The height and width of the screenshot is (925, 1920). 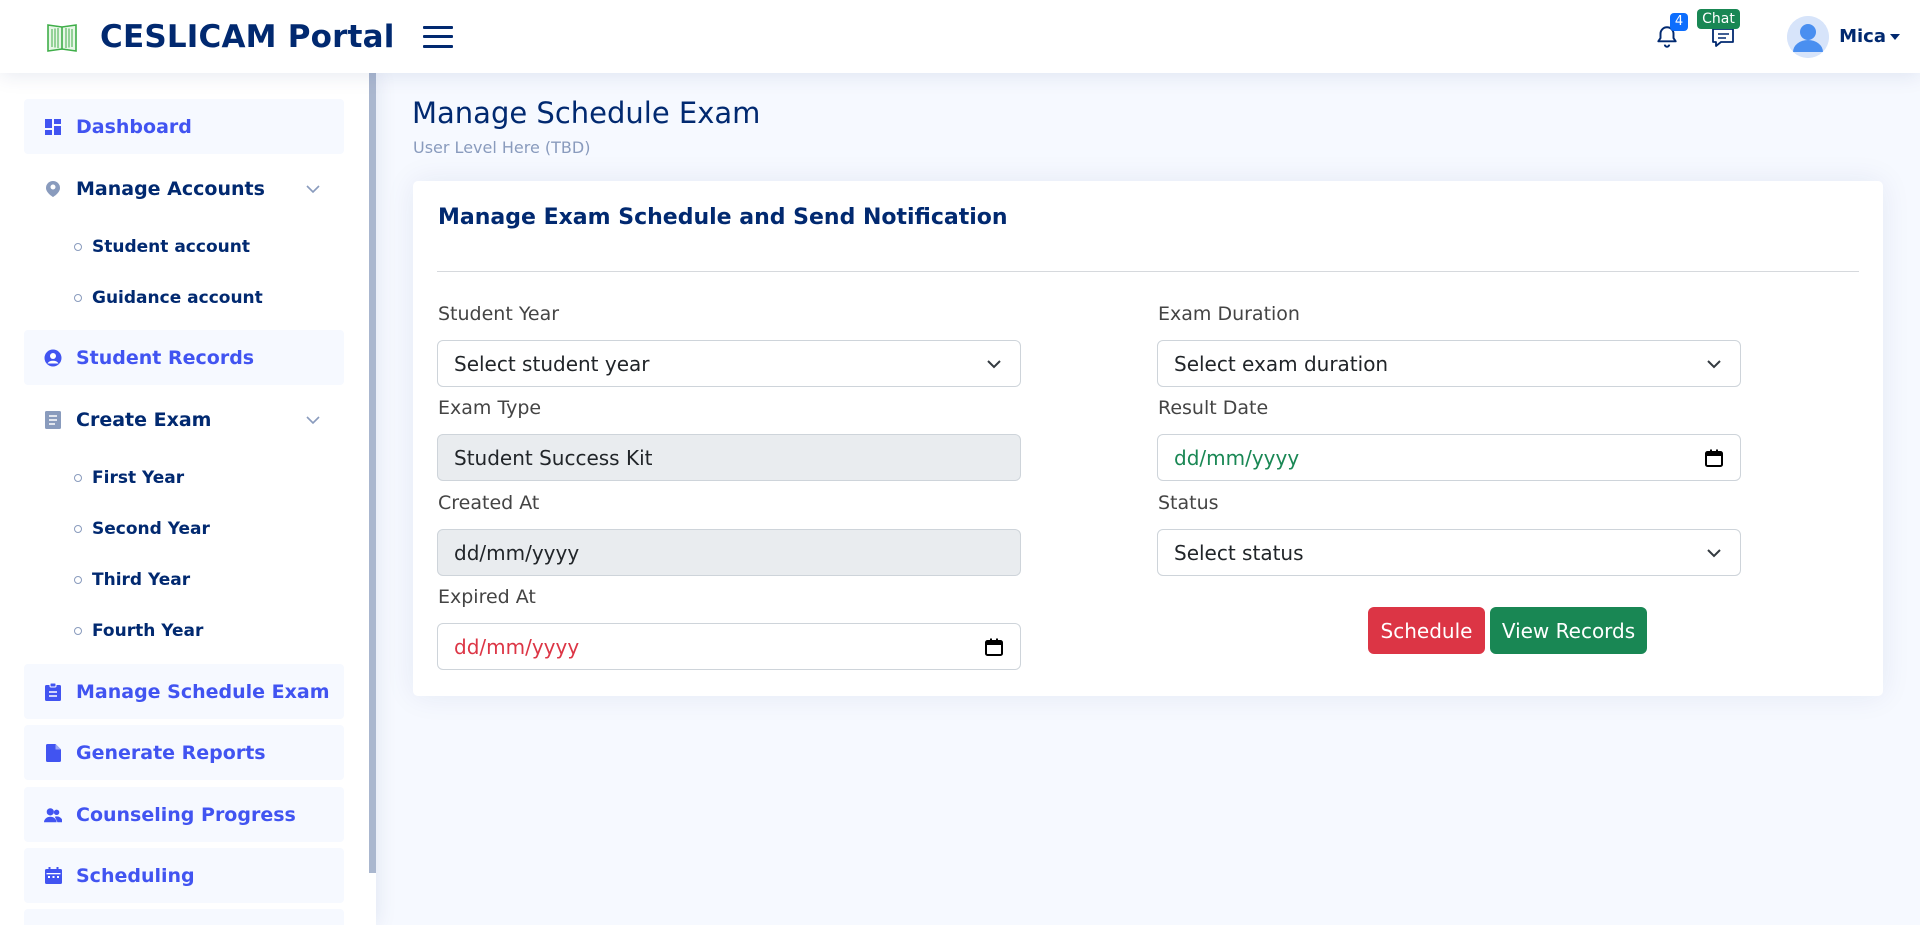 What do you see at coordinates (1148, 271) in the screenshot?
I see `divider` at bounding box center [1148, 271].